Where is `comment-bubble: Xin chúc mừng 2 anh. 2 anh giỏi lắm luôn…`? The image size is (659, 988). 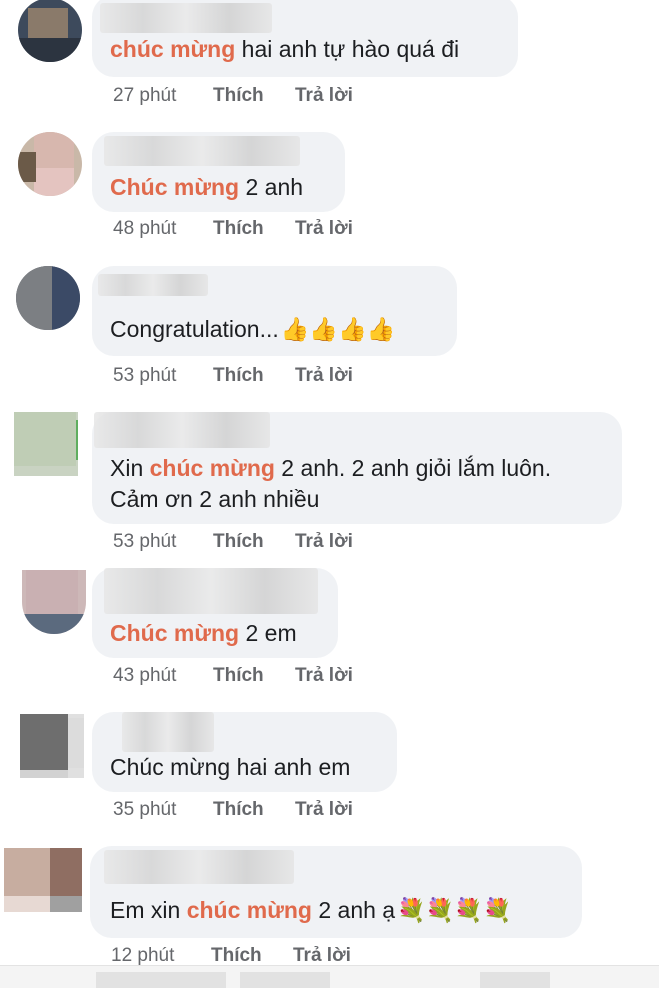
comment-bubble: Xin chúc mừng 2 anh. 2 anh giỏi lắm luôn… is located at coordinates (357, 468).